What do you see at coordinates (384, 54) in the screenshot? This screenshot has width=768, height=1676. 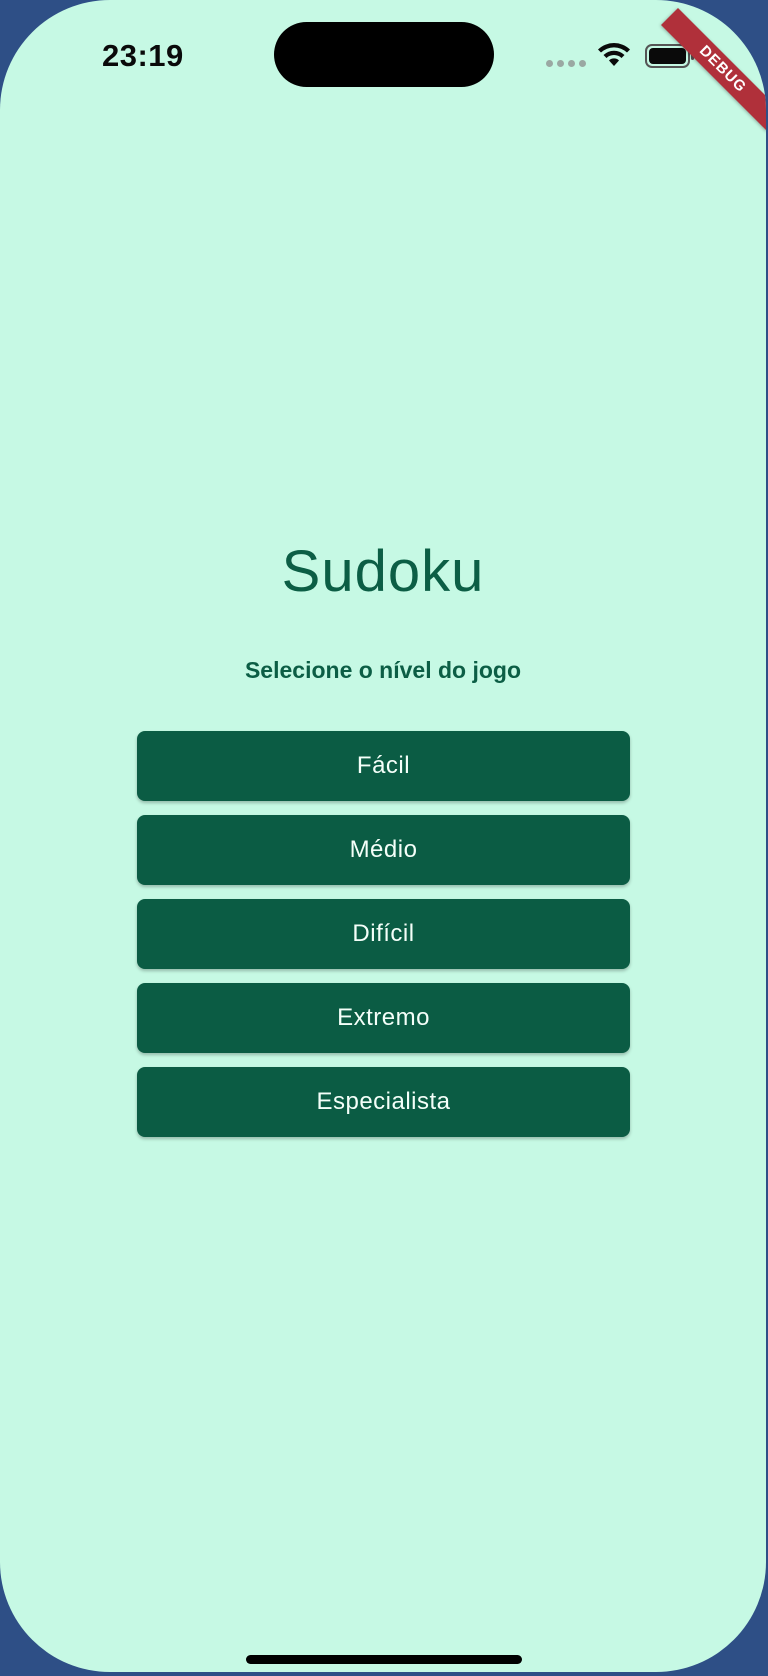 I see `dynamic-island` at bounding box center [384, 54].